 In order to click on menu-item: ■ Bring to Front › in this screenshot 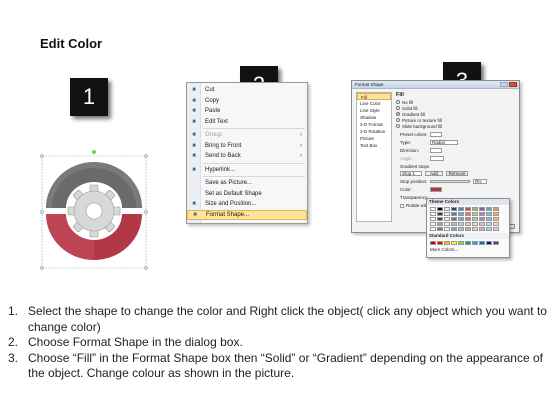, I will do `click(247, 146)`.